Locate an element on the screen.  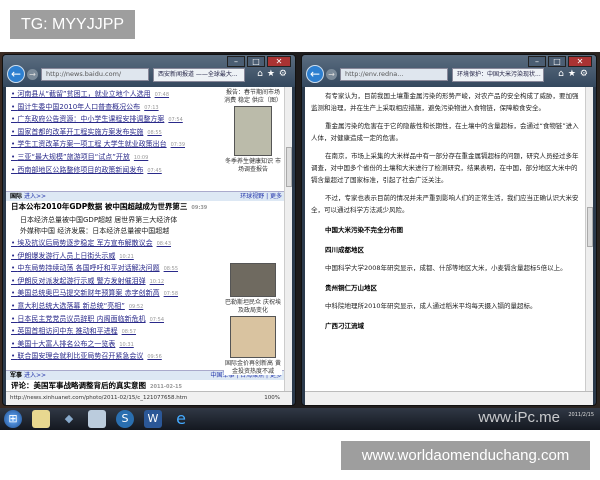
site-watermark: www.worldaomenduchang.com is located at coordinates (465, 455).